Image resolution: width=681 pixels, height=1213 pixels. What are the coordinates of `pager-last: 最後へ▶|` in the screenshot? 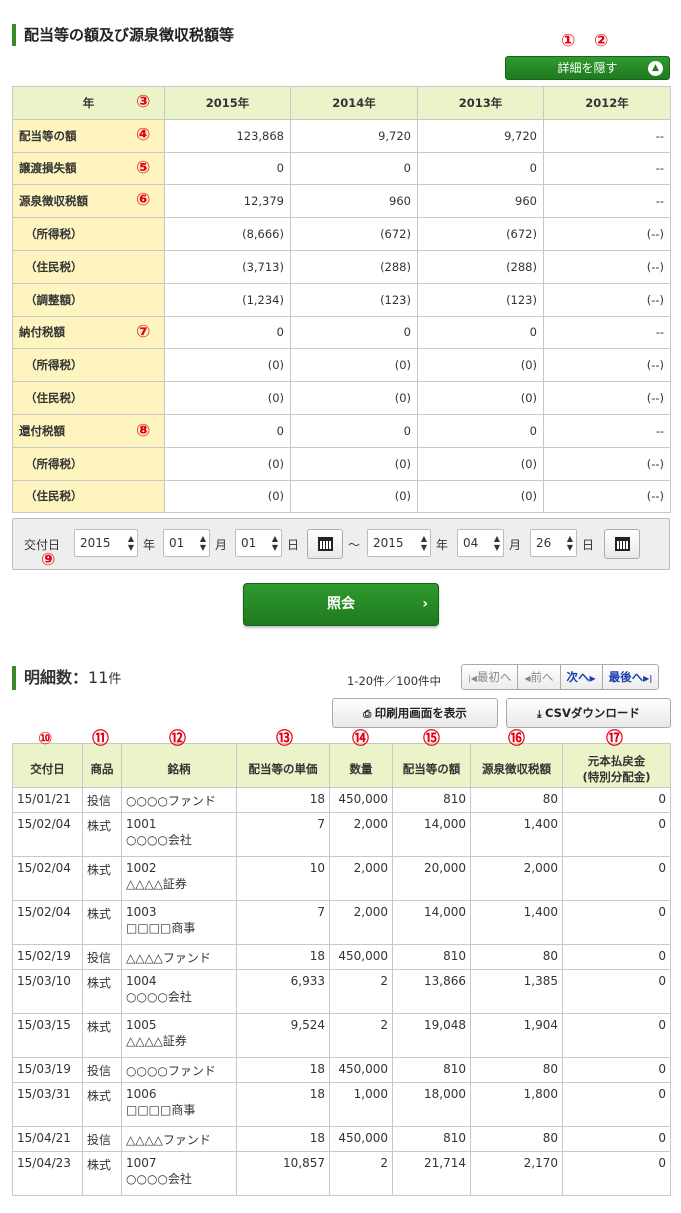 It's located at (630, 677).